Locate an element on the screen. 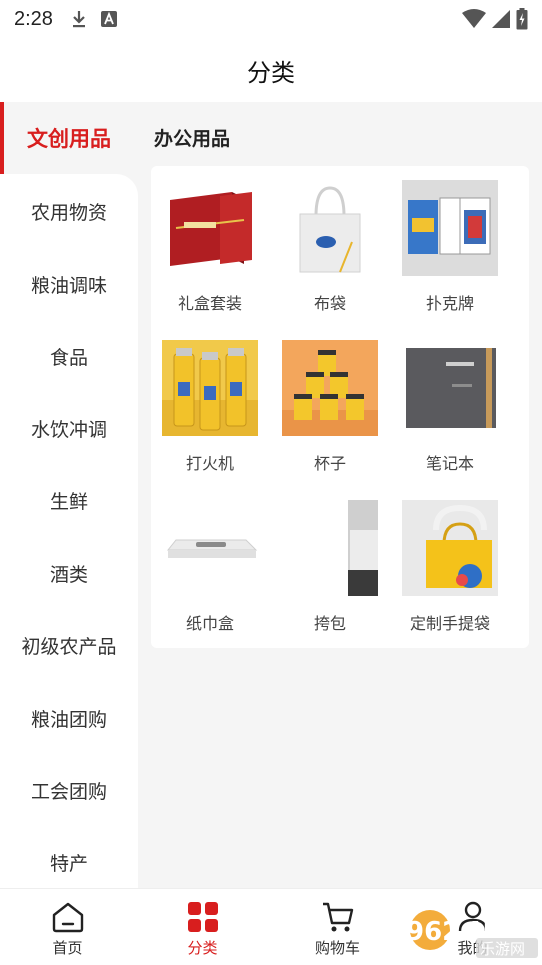 The width and height of the screenshot is (542, 965). sidebar-item-label: 食品 is located at coordinates (68, 357).